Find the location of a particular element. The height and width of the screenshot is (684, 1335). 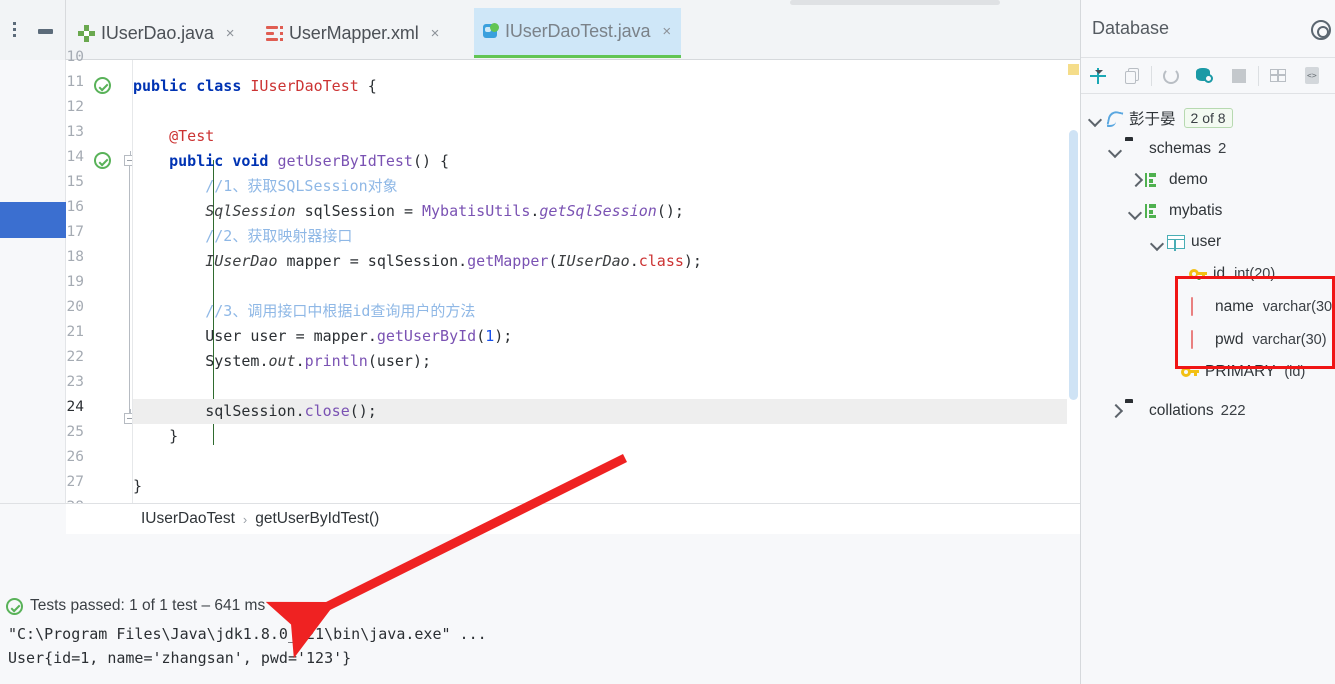

table-icon is located at coordinates (1278, 75).